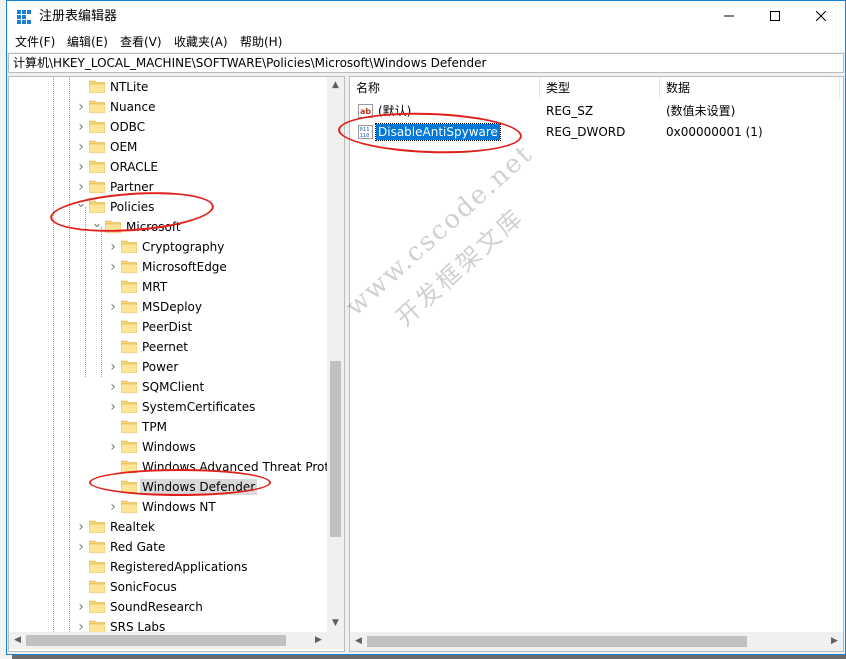 The height and width of the screenshot is (659, 846). What do you see at coordinates (174, 267) in the screenshot?
I see `tree-node: › MicrosoftEdge` at bounding box center [174, 267].